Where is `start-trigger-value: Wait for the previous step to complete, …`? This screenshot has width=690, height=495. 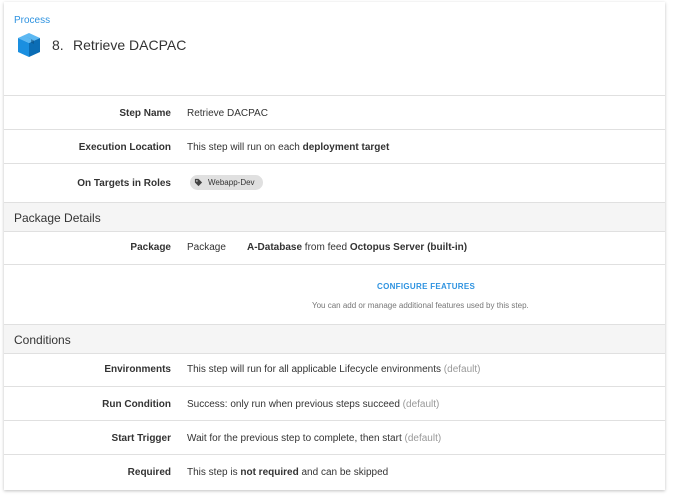 start-trigger-value: Wait for the previous step to complete, … is located at coordinates (314, 438).